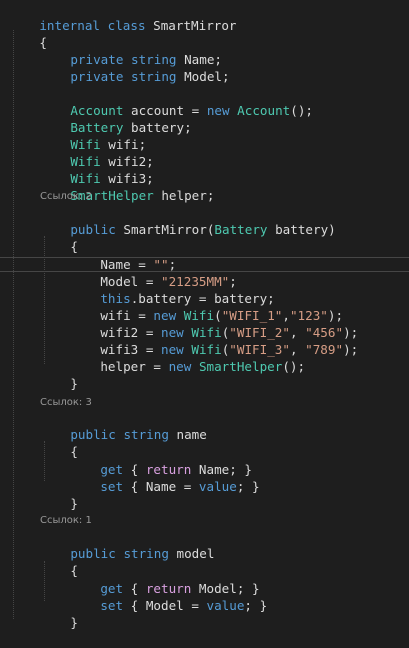  I want to click on code-line-constructor-signature: public SmartMirror(Battery battery), so click(187, 220).